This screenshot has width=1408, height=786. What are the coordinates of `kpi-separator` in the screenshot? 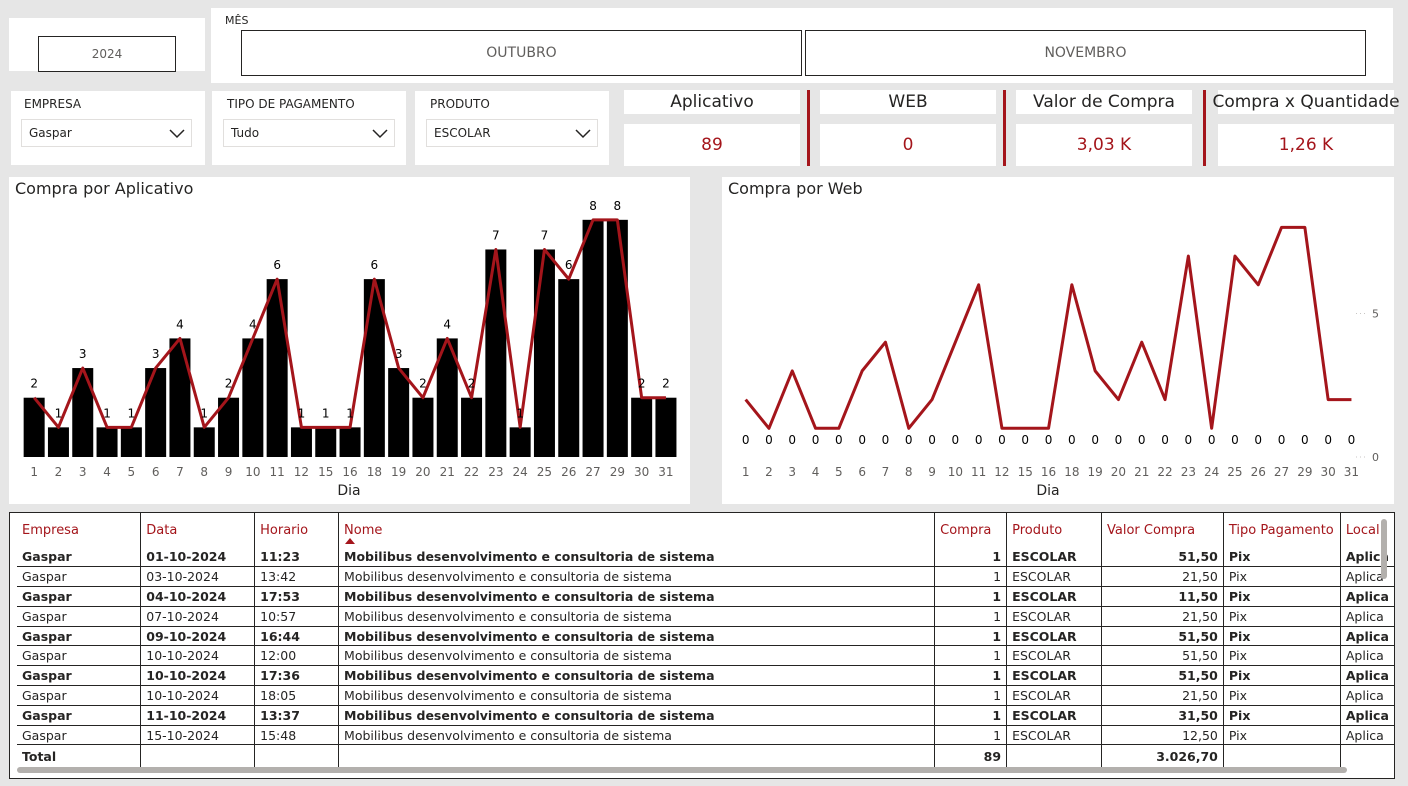 It's located at (1204, 128).